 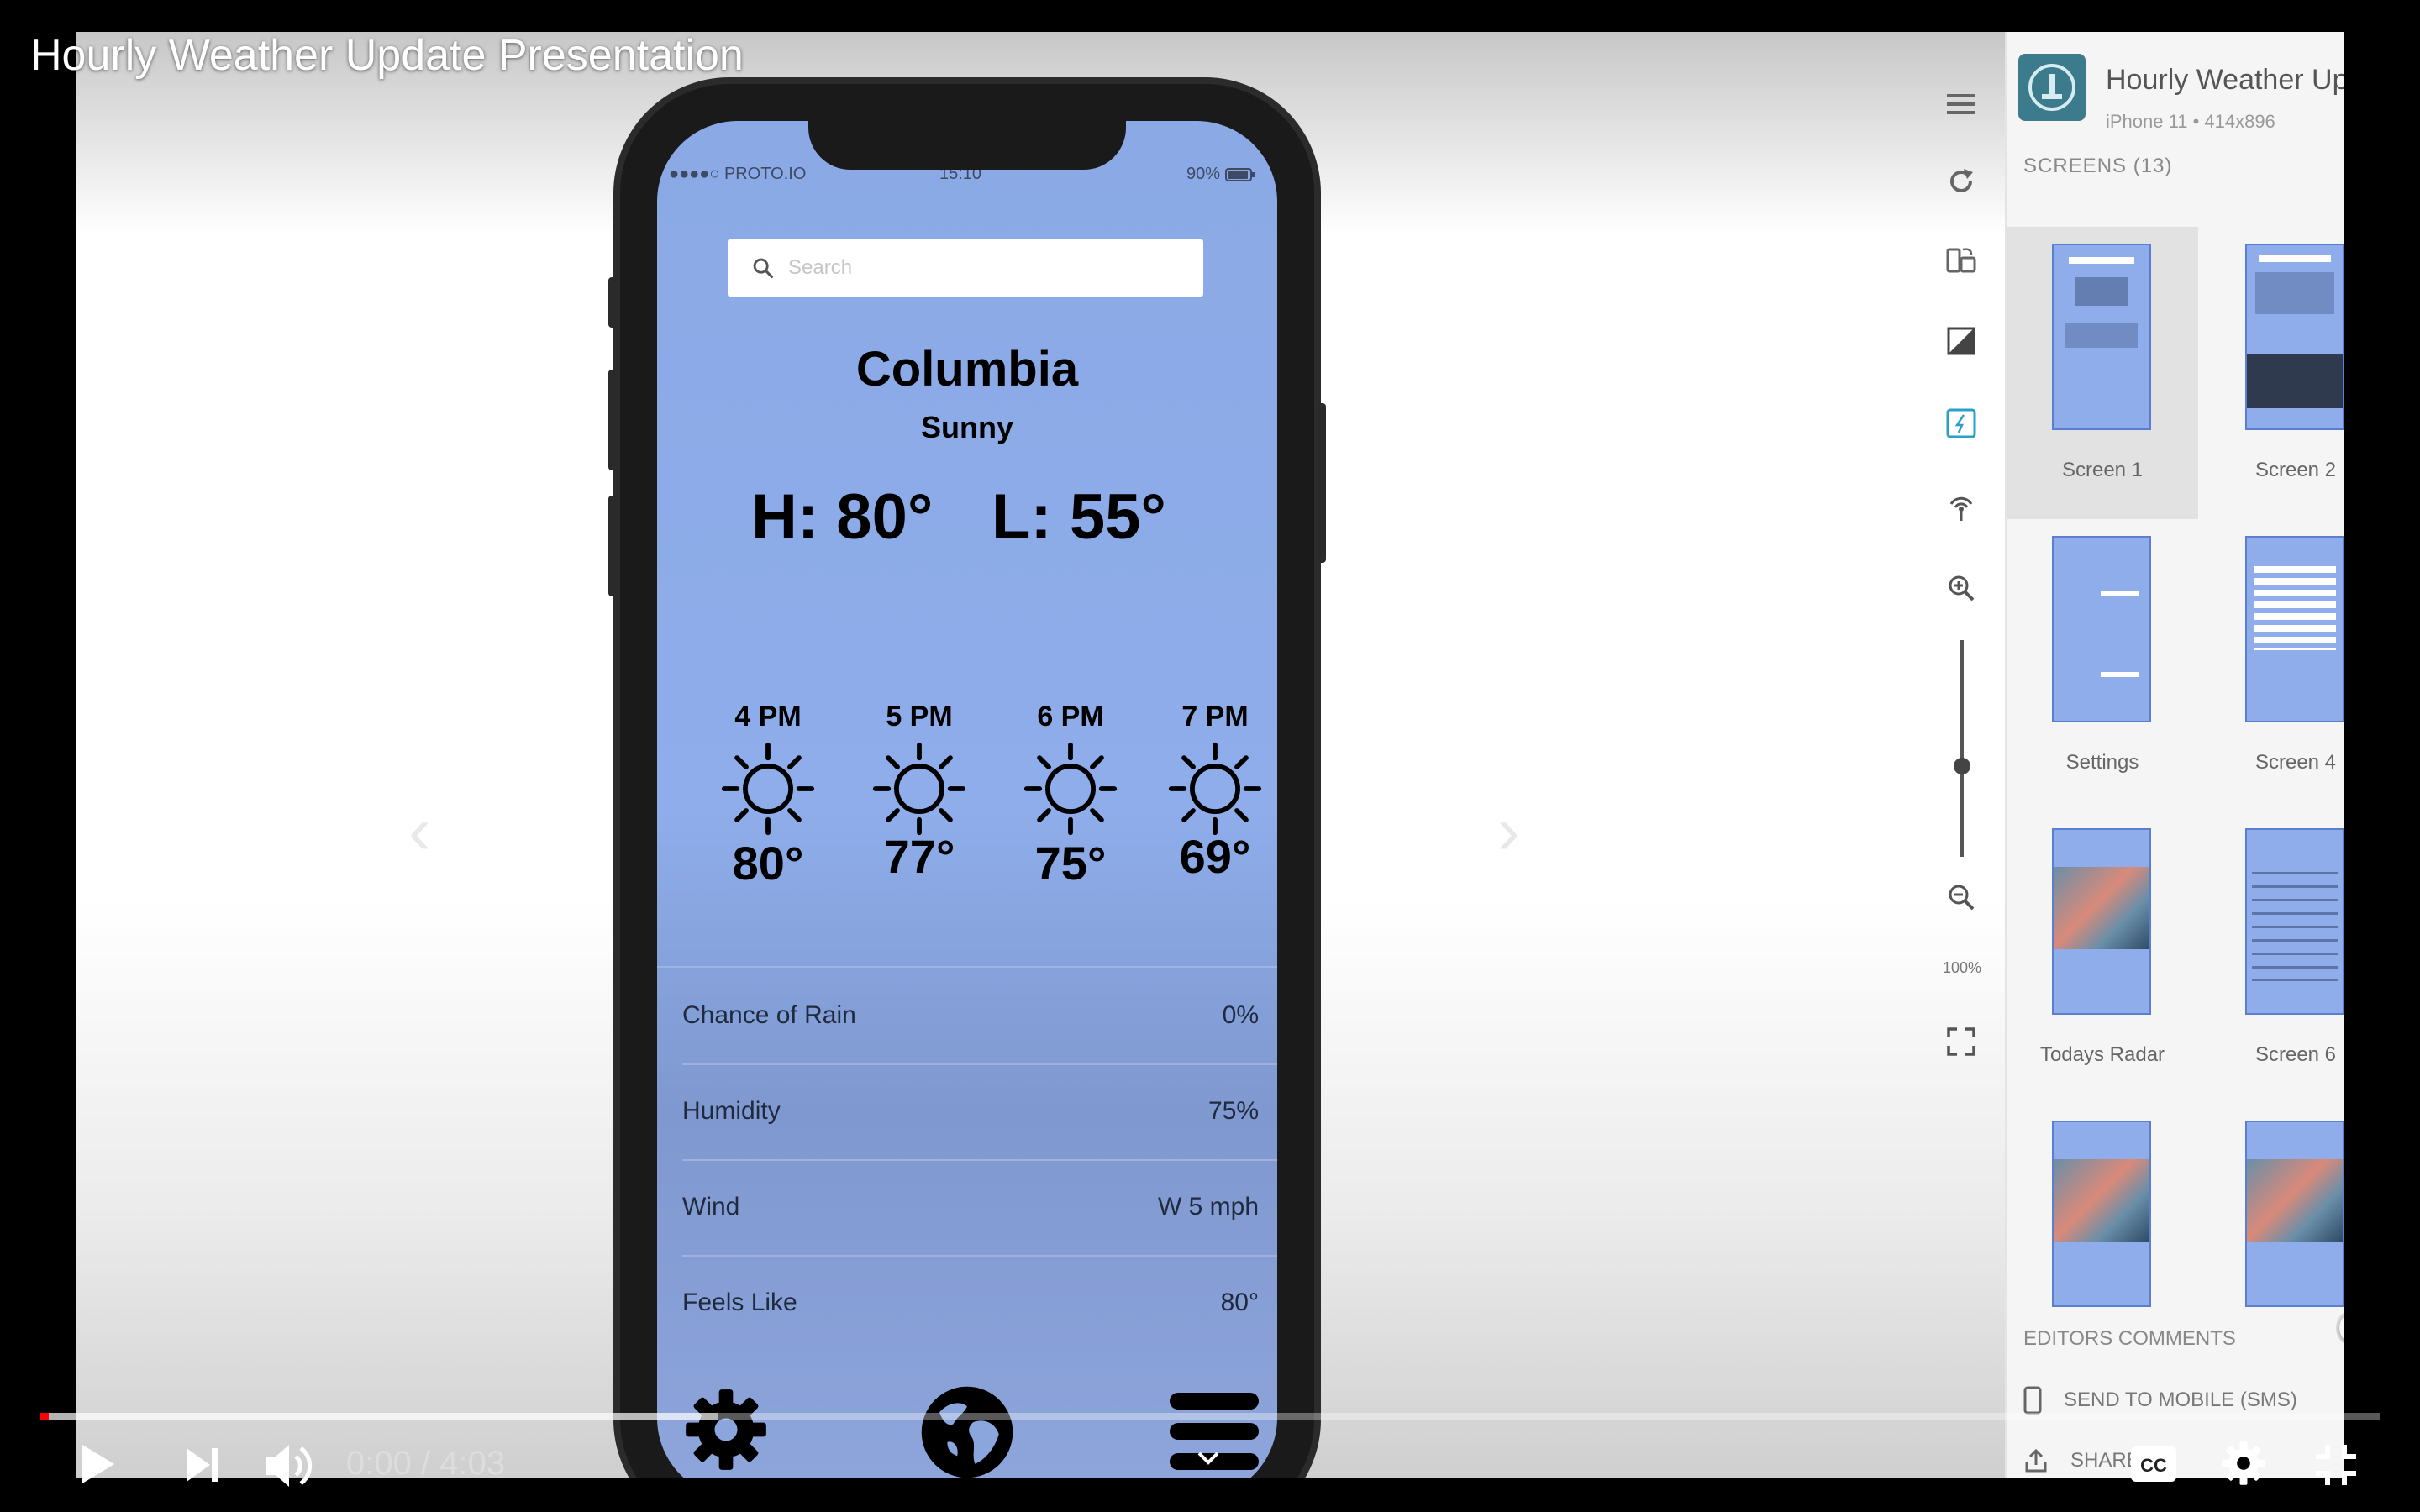 What do you see at coordinates (967, 1207) in the screenshot?
I see `detail-row-wind: Wind W 5 mph` at bounding box center [967, 1207].